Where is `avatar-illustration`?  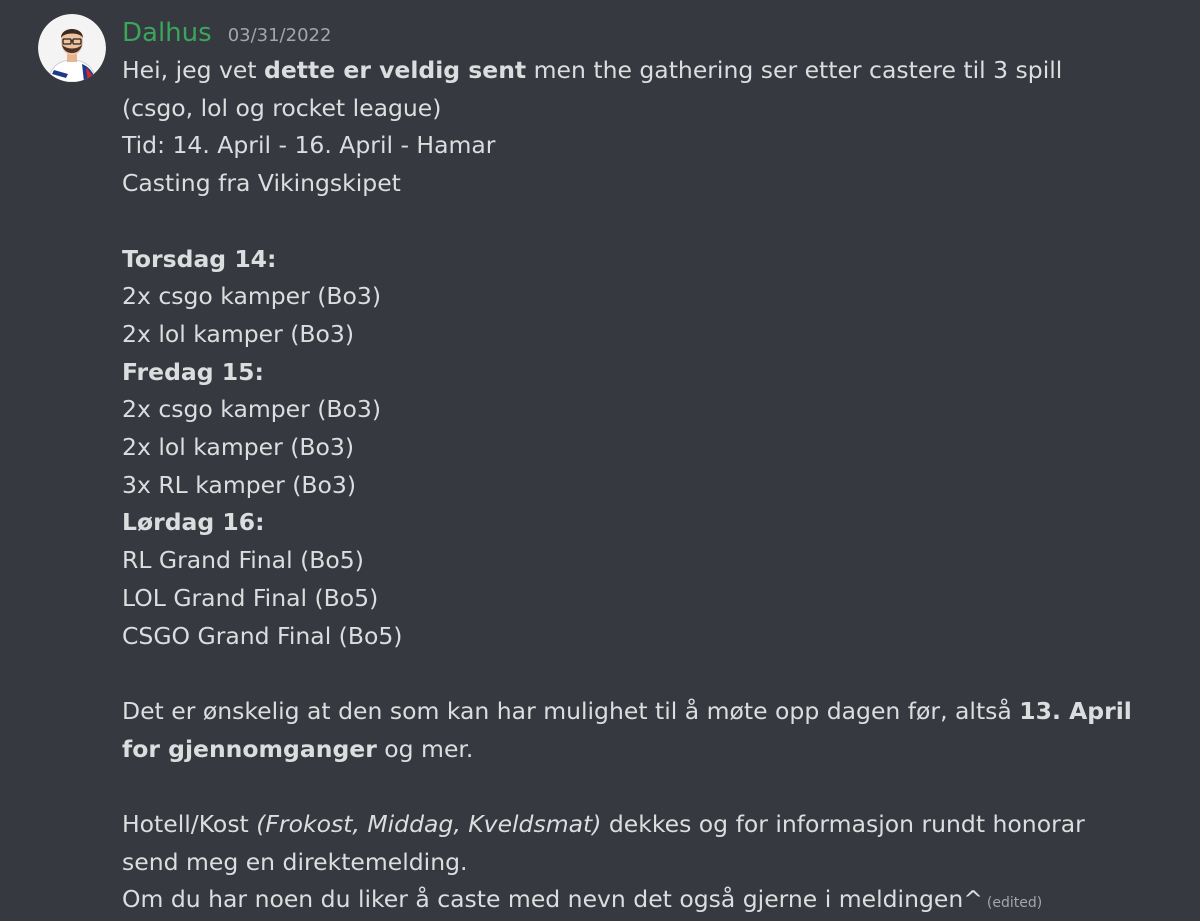 avatar-illustration is located at coordinates (72, 48).